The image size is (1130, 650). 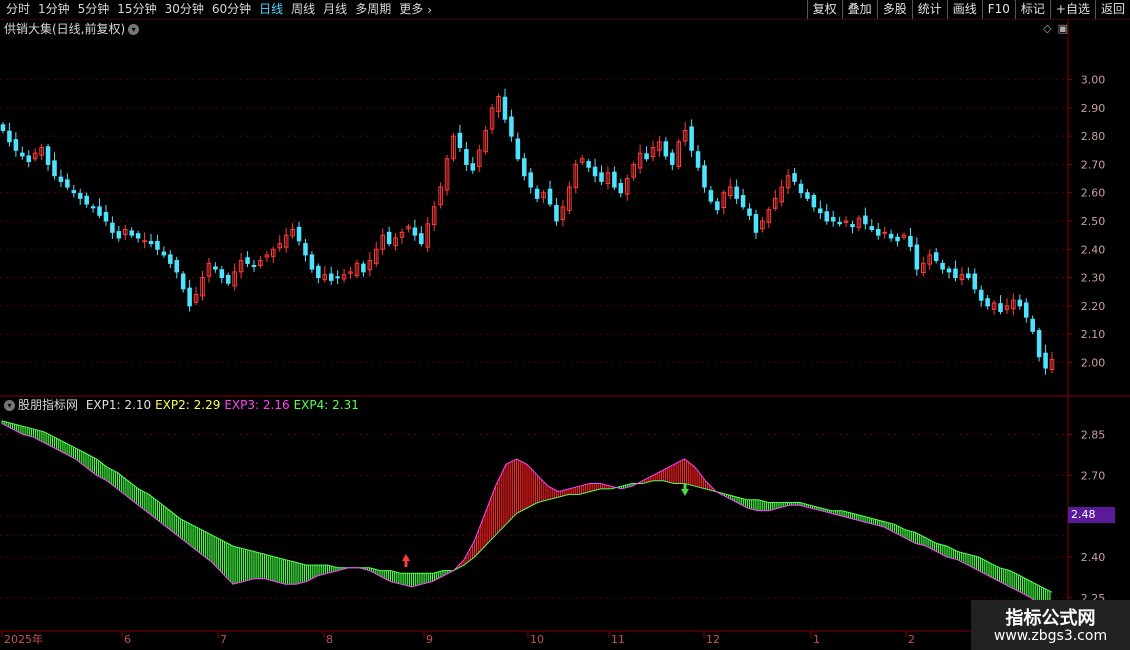 What do you see at coordinates (1032, 9) in the screenshot?
I see `toolbar-action-button: 标记` at bounding box center [1032, 9].